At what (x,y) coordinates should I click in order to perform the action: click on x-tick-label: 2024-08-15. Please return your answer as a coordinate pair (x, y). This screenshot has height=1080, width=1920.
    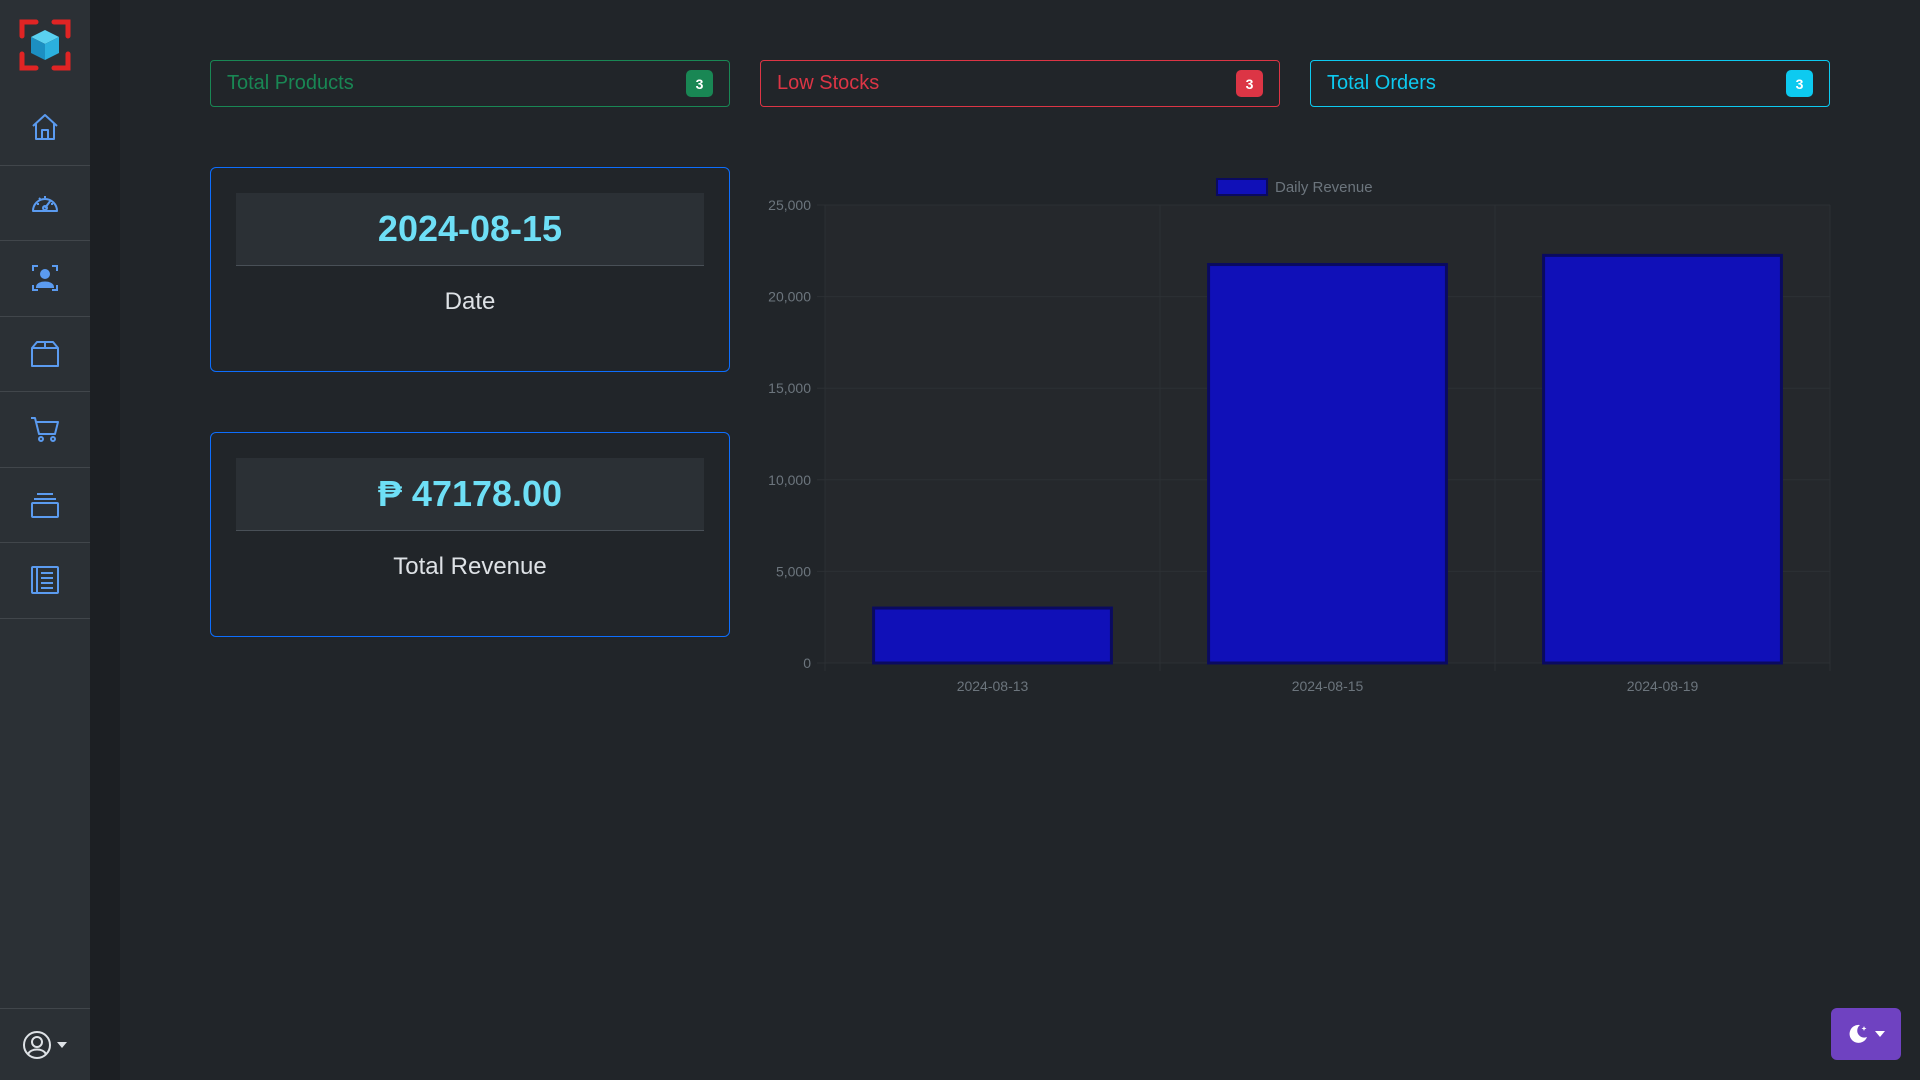
    Looking at the image, I should click on (1328, 686).